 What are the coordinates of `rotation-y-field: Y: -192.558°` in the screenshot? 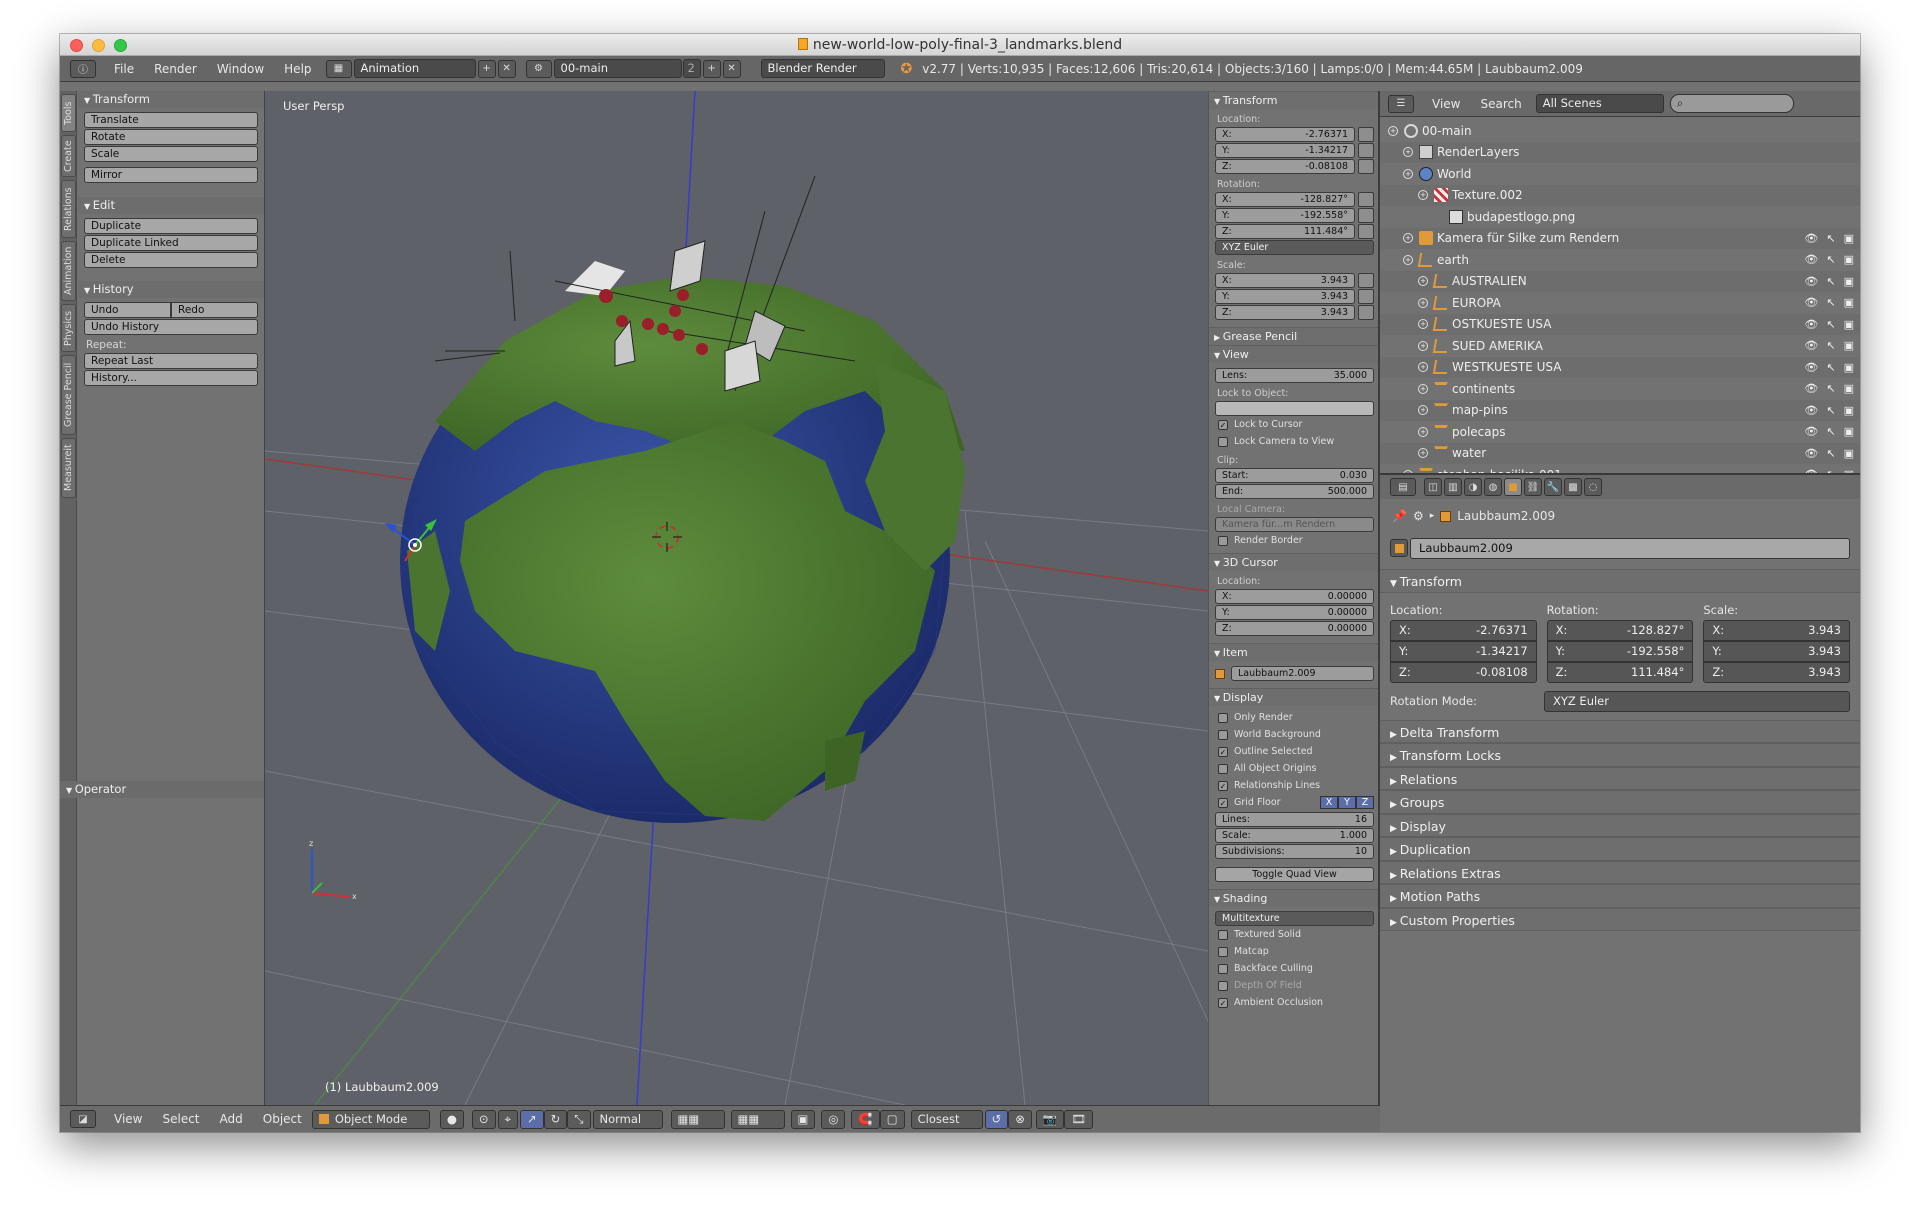 It's located at (1620, 651).